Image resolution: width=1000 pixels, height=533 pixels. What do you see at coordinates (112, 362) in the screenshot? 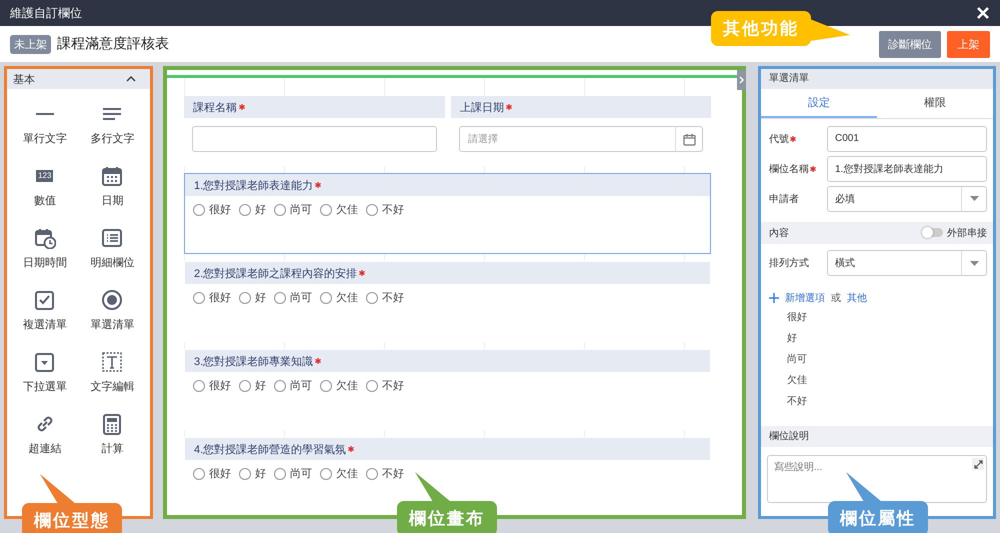
I see `text-frame-icon` at bounding box center [112, 362].